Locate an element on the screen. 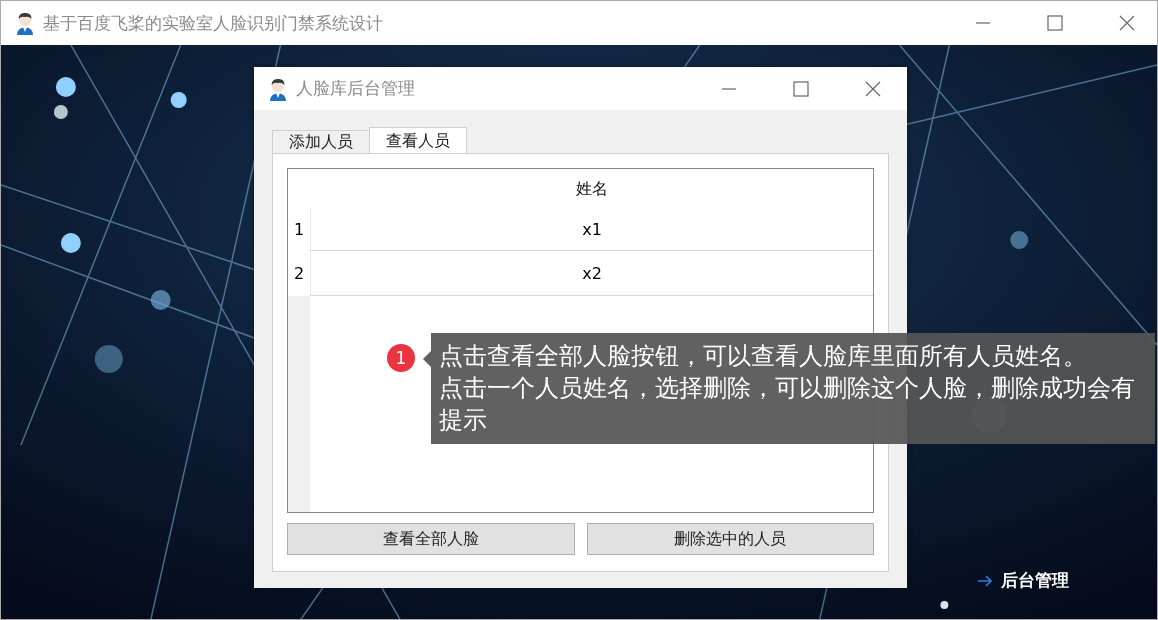  table-cell: x2 is located at coordinates (591, 273).